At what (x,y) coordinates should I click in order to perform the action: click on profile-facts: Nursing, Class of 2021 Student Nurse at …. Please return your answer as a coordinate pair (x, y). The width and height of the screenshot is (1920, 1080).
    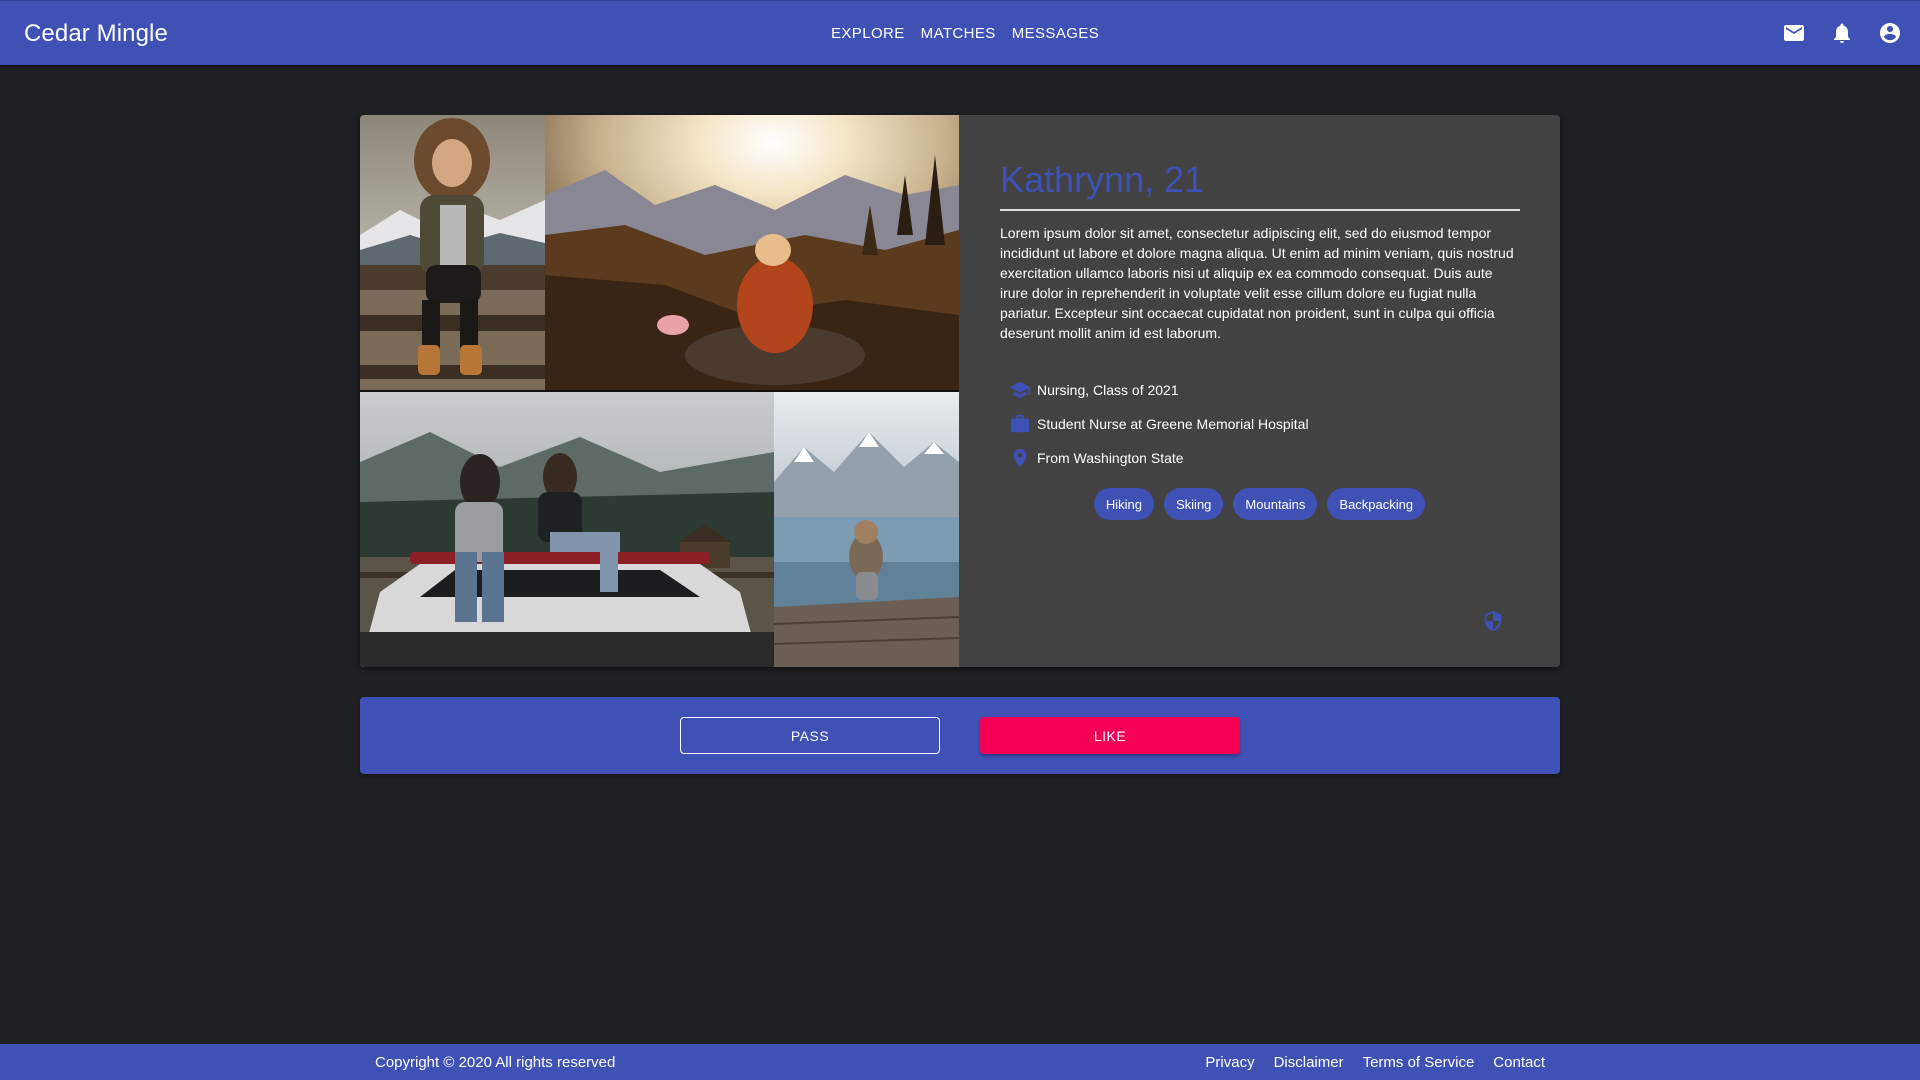
    Looking at the image, I should click on (1159, 424).